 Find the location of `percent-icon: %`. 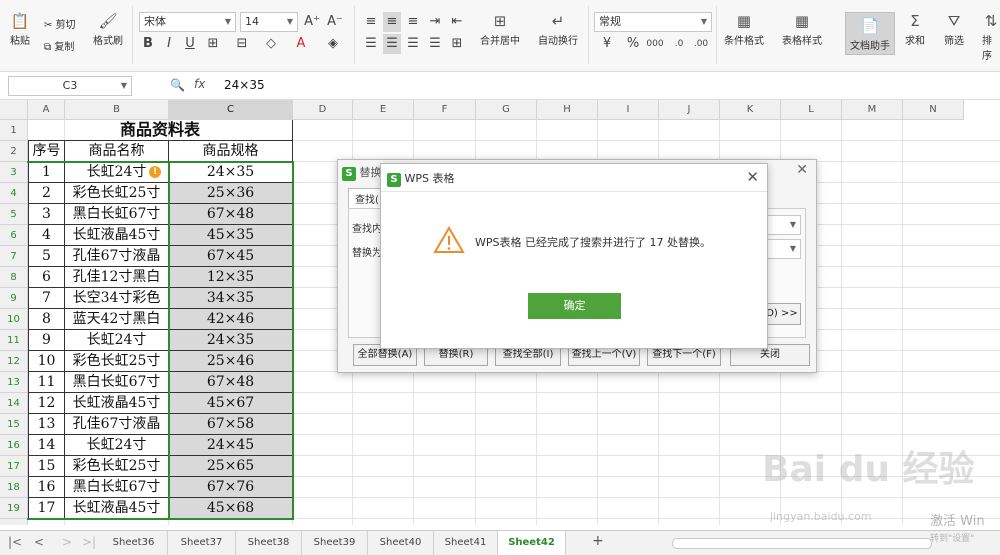

percent-icon: % is located at coordinates (633, 44).